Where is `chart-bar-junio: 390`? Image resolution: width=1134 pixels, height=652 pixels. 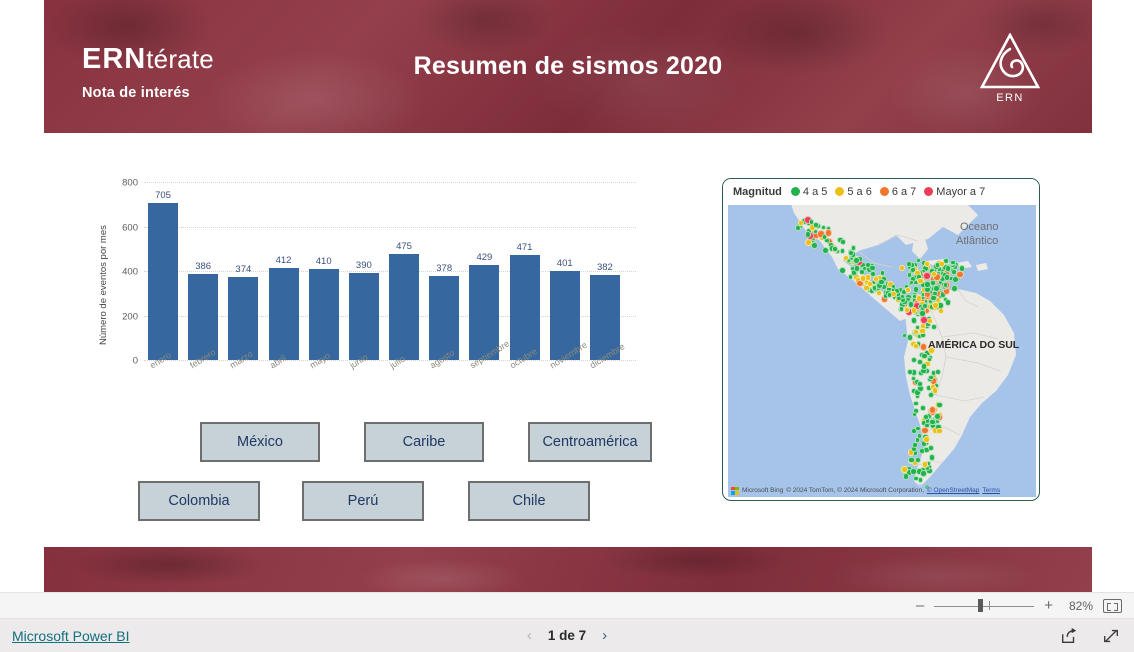
chart-bar-junio: 390 is located at coordinates (363, 271).